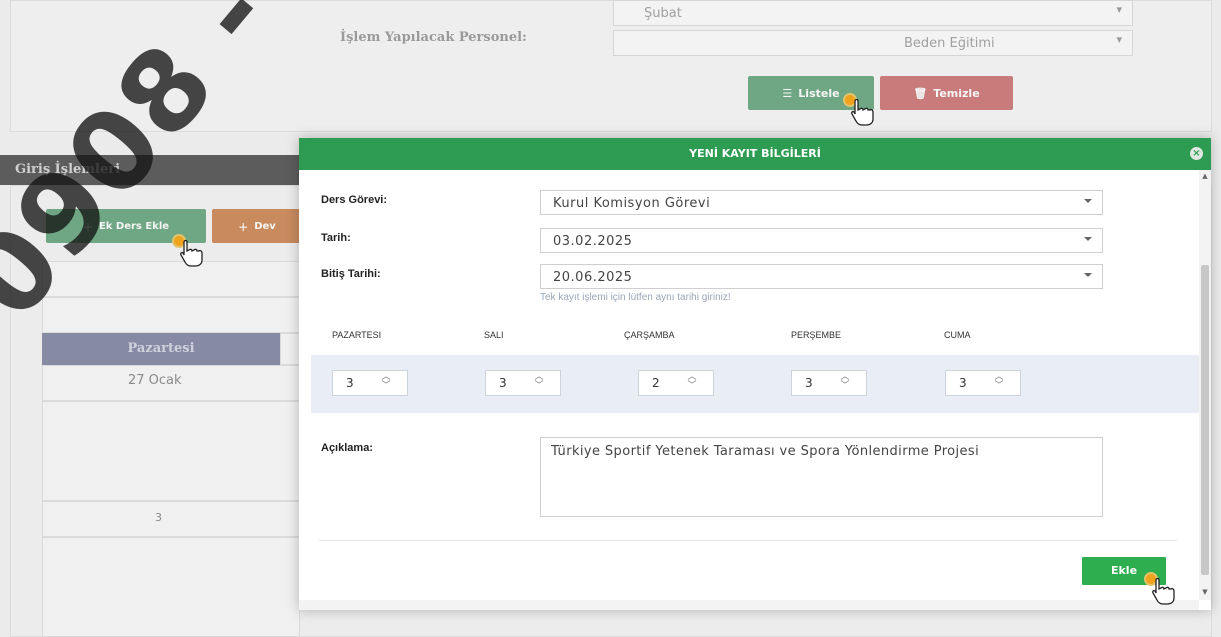 This screenshot has height=637, width=1221. Describe the element at coordinates (523, 383) in the screenshot. I see `sali-stepper: 3 ︿ ﹀` at that location.